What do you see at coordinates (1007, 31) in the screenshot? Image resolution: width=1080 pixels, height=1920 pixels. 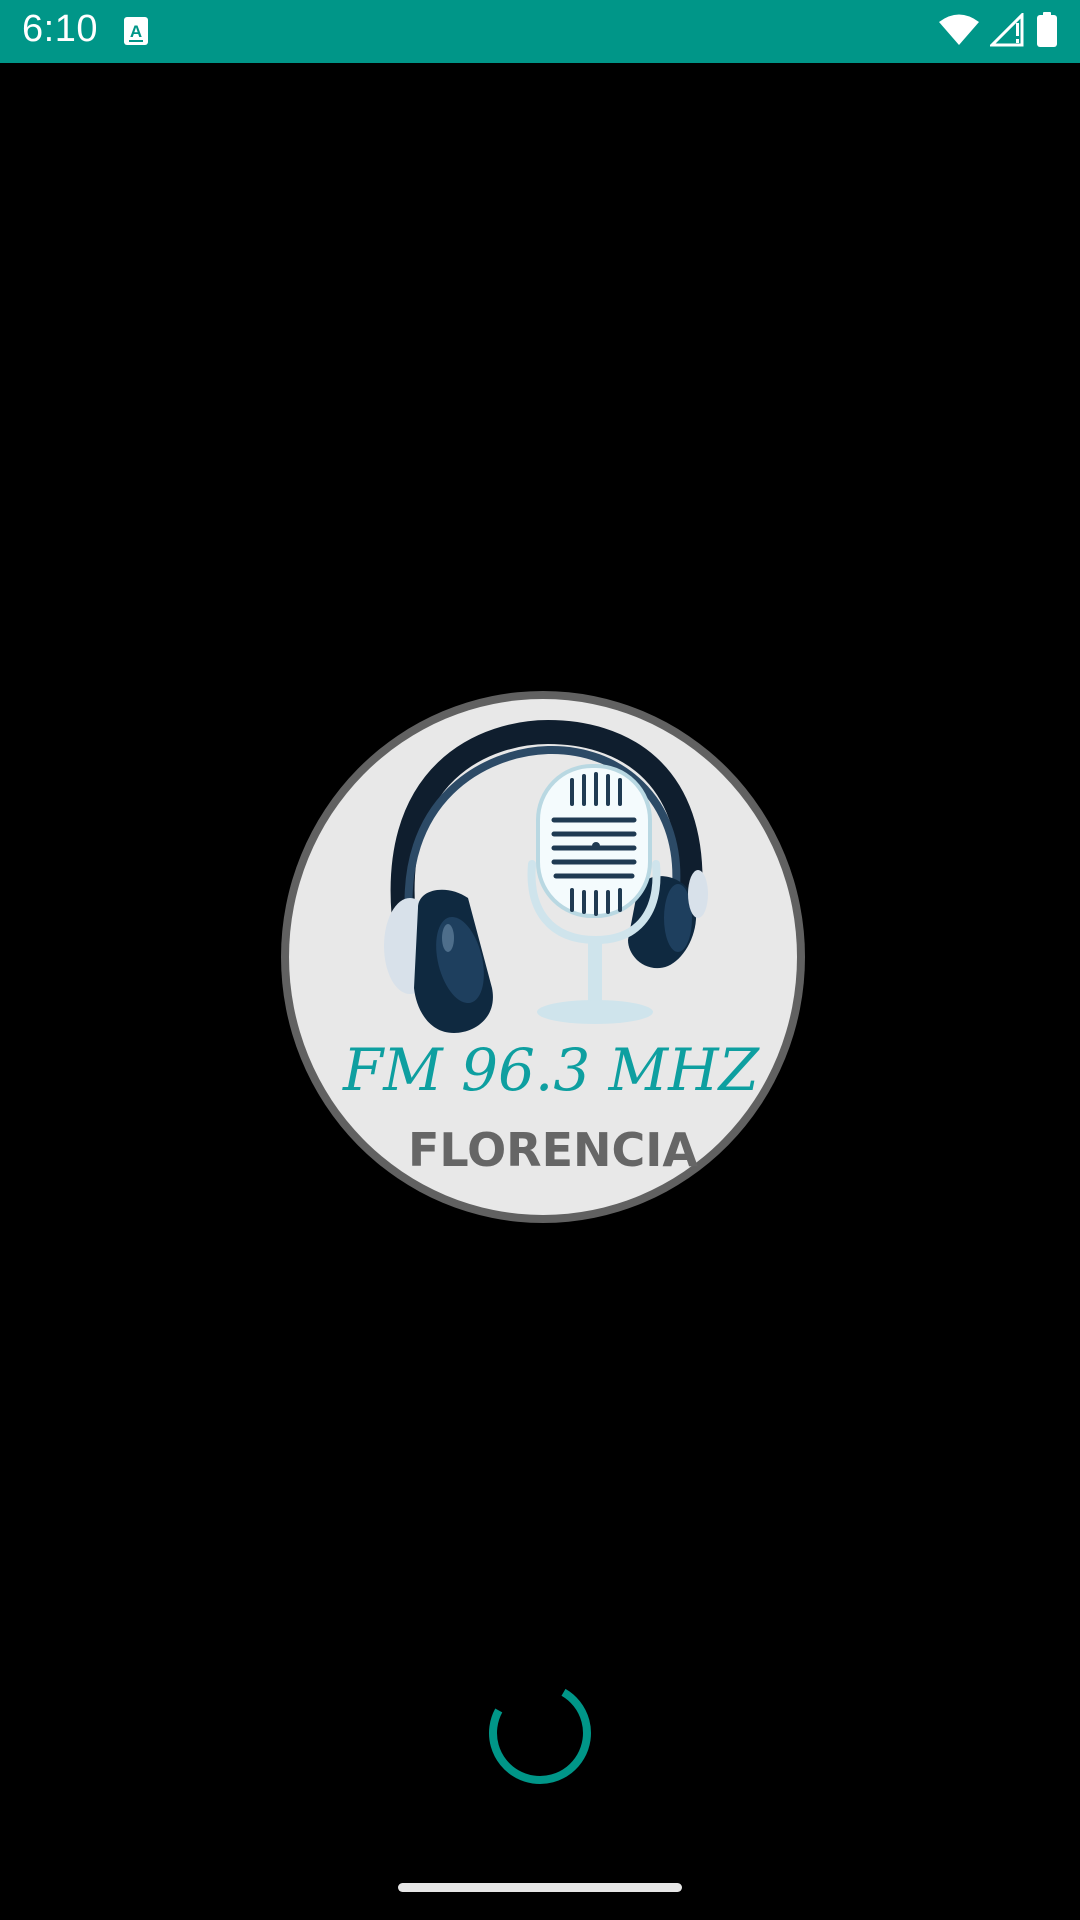 I see `cell-signal-icon` at bounding box center [1007, 31].